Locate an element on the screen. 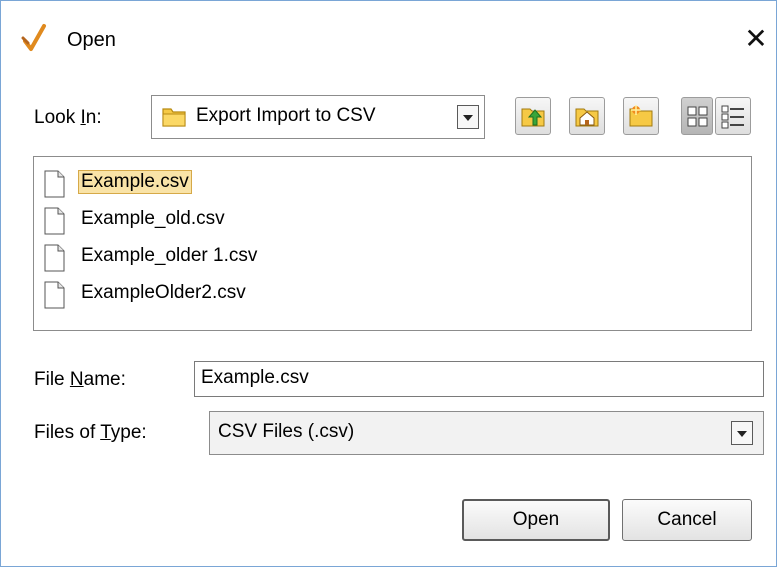 Image resolution: width=777 pixels, height=567 pixels. file-type-label-accel: T is located at coordinates (105, 432).